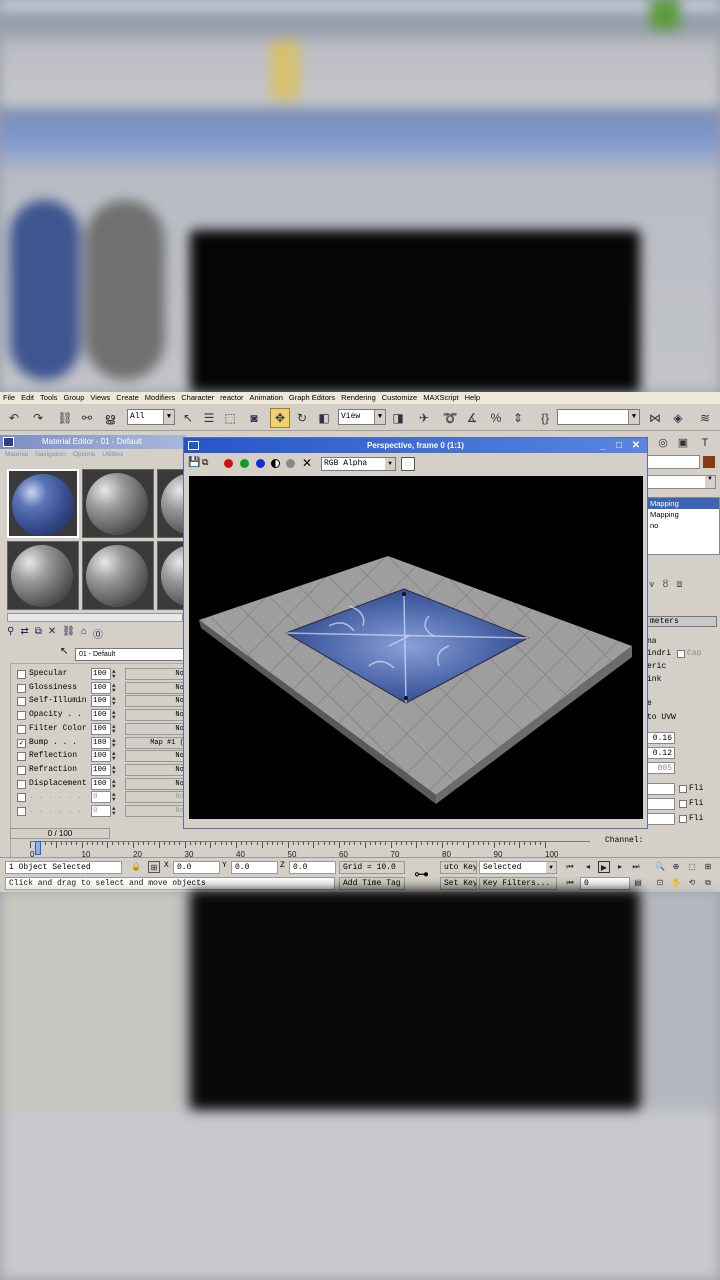 This screenshot has width=720, height=1280. Describe the element at coordinates (60, 833) in the screenshot. I see `time-slider: 0 / 100` at that location.